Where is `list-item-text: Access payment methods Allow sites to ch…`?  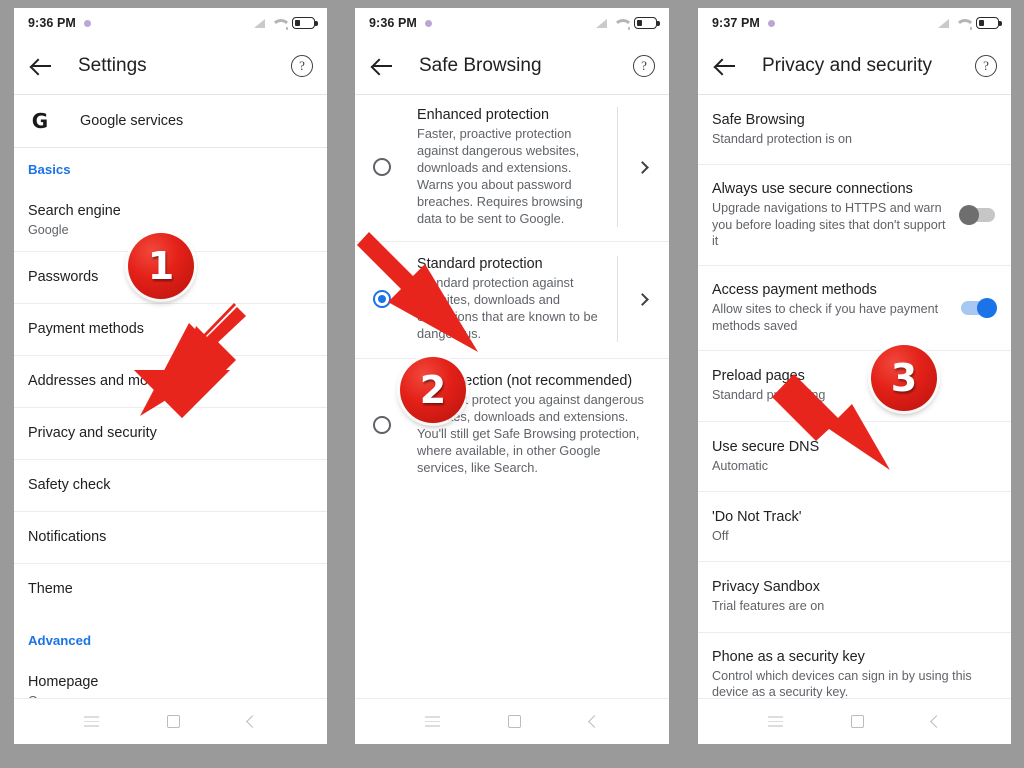 list-item-text: Access payment methods Allow sites to ch… is located at coordinates (836, 307).